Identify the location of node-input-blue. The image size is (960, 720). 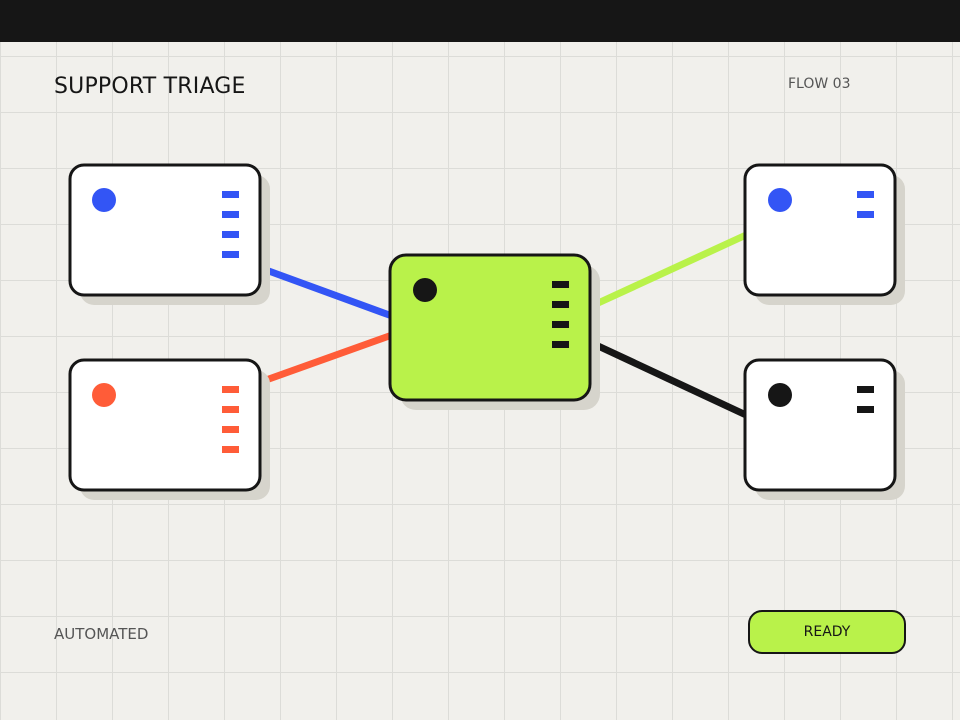
(169, 234).